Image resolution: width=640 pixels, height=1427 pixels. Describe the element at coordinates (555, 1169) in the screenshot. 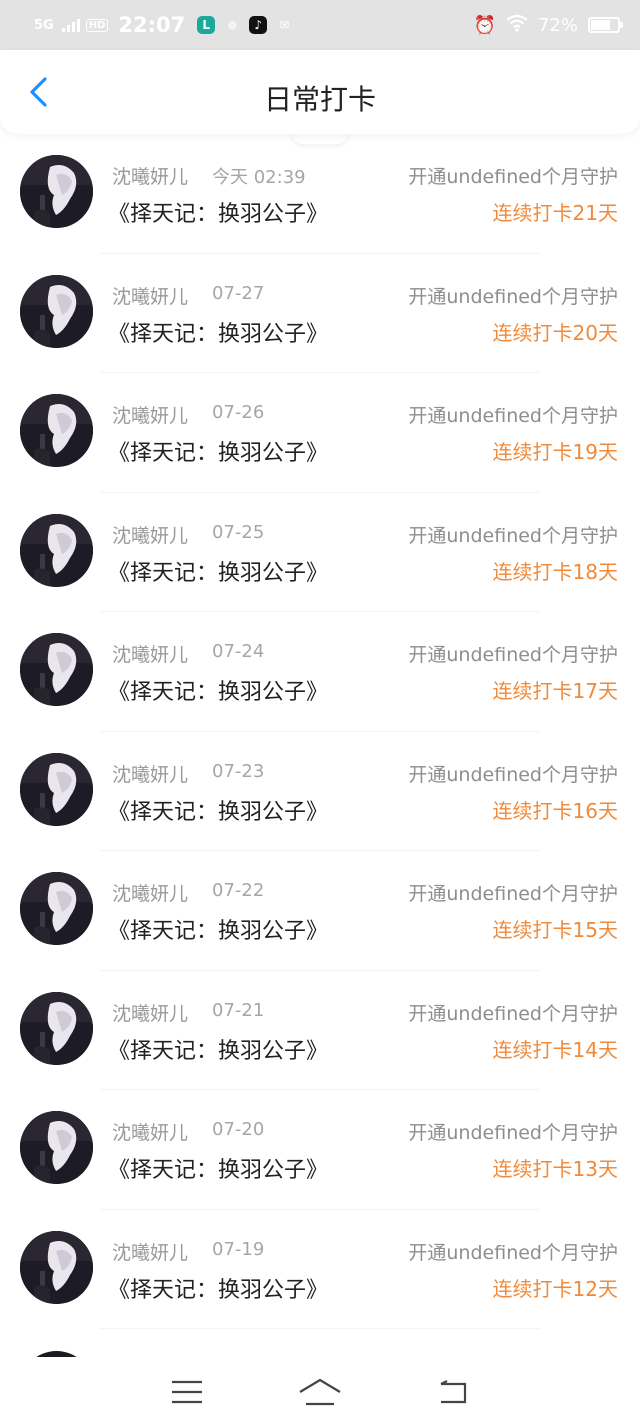

I see `streak-count: 连续打卡13天` at that location.